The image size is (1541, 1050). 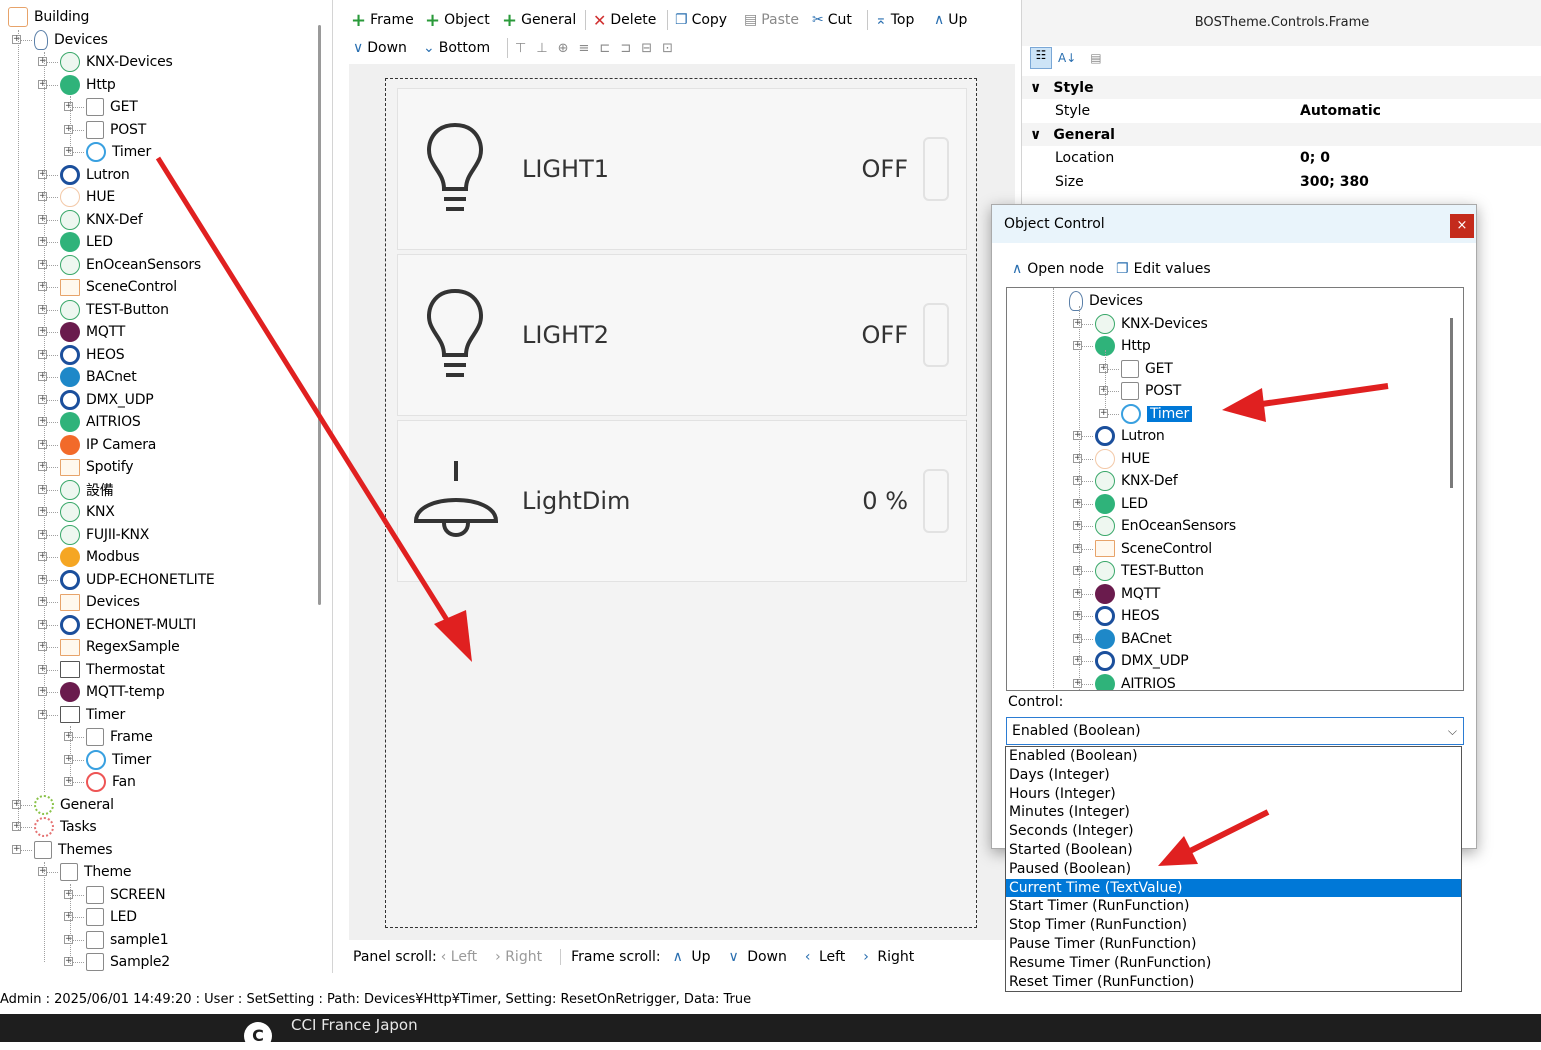 I want to click on categorized-icon: ☷, so click(x=1041, y=58).